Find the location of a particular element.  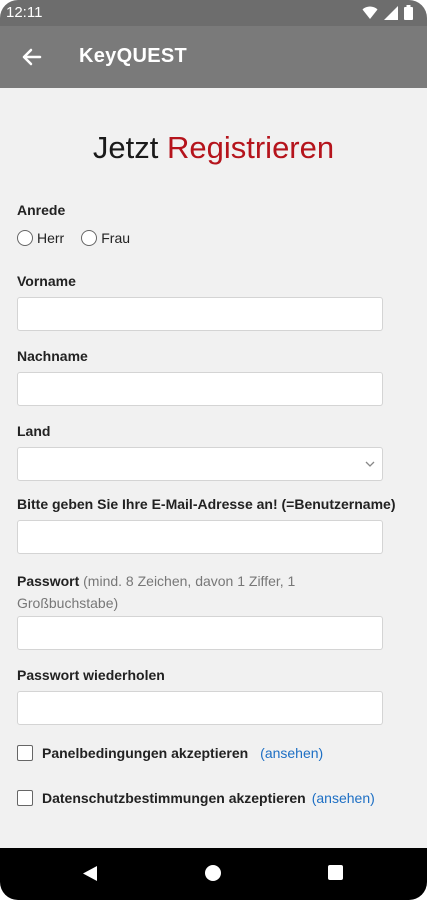

nav-recent-square-icon is located at coordinates (335, 872).